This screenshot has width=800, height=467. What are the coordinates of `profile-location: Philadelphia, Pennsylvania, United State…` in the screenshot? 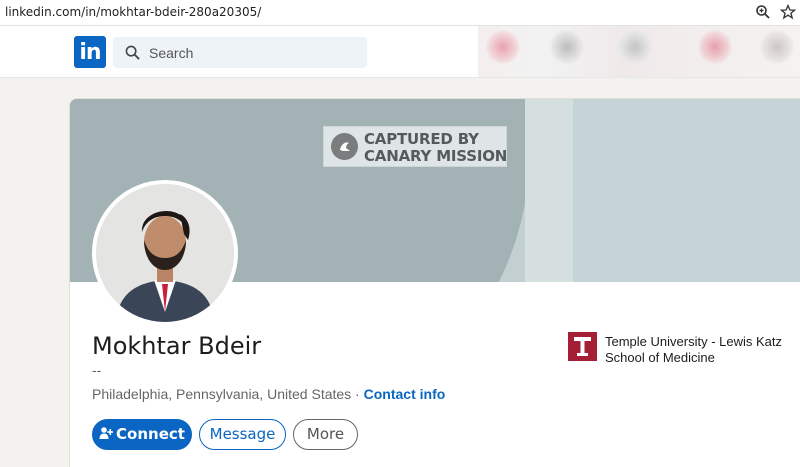 It's located at (222, 394).